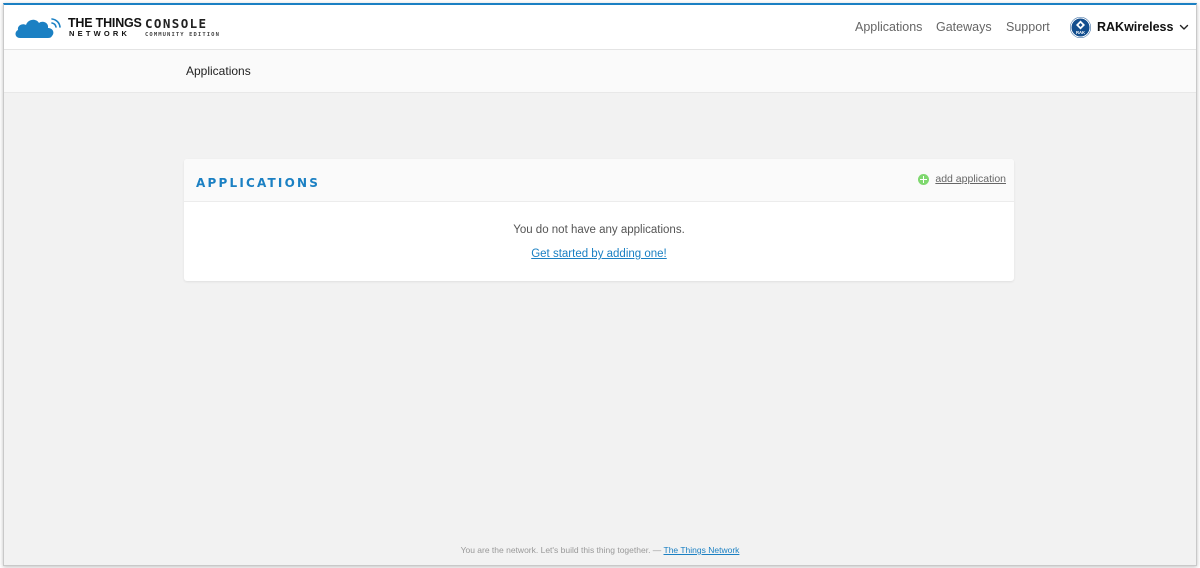 This screenshot has width=1200, height=568. Describe the element at coordinates (38, 28) in the screenshot. I see `cloud-signal-icon` at that location.